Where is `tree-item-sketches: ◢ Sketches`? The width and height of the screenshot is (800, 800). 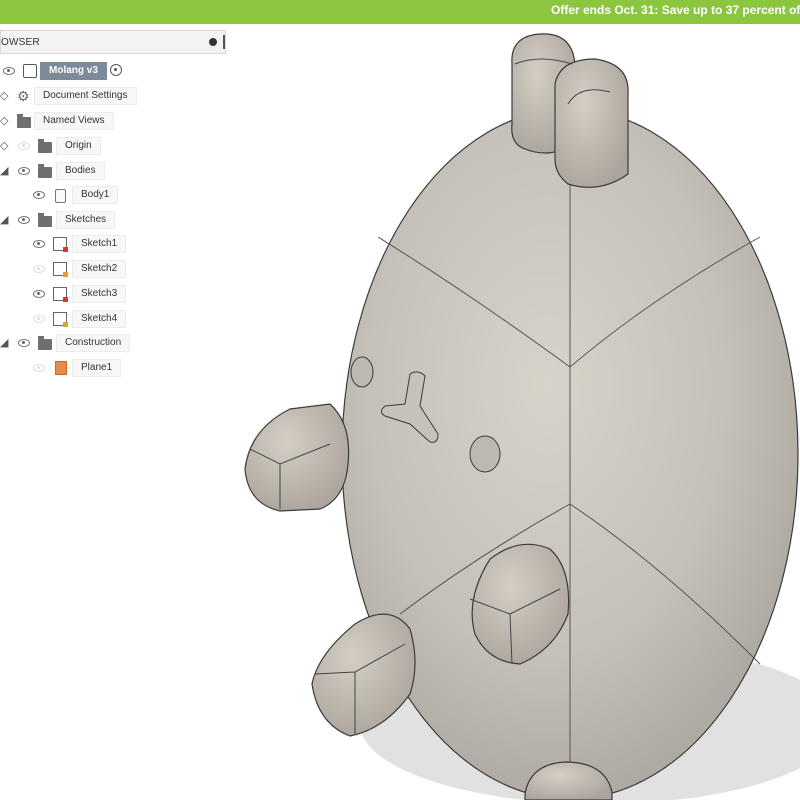 tree-item-sketches: ◢ Sketches is located at coordinates (114, 221).